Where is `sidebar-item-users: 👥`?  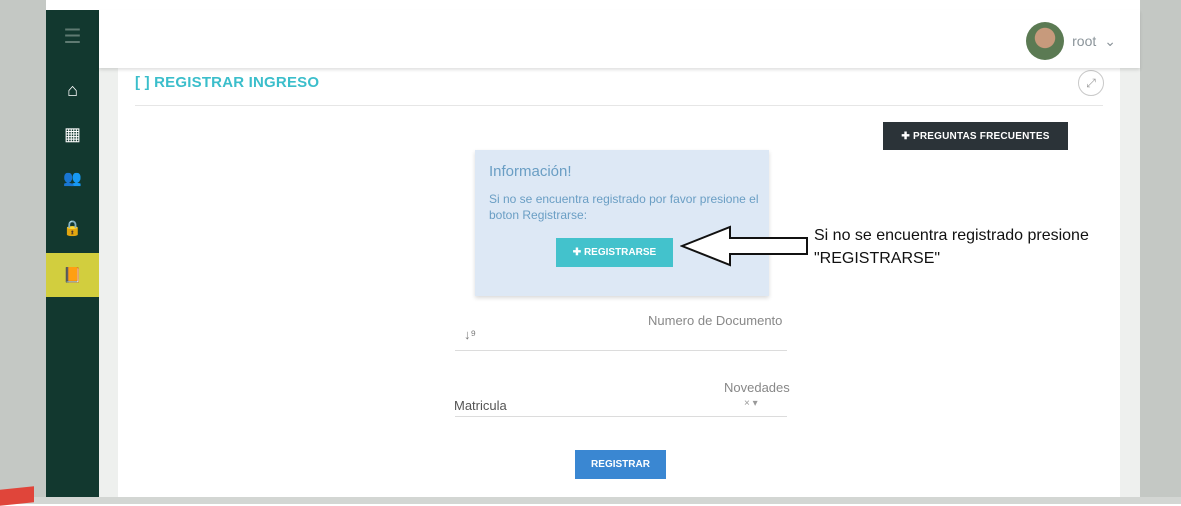
sidebar-item-users: 👥 is located at coordinates (72, 178).